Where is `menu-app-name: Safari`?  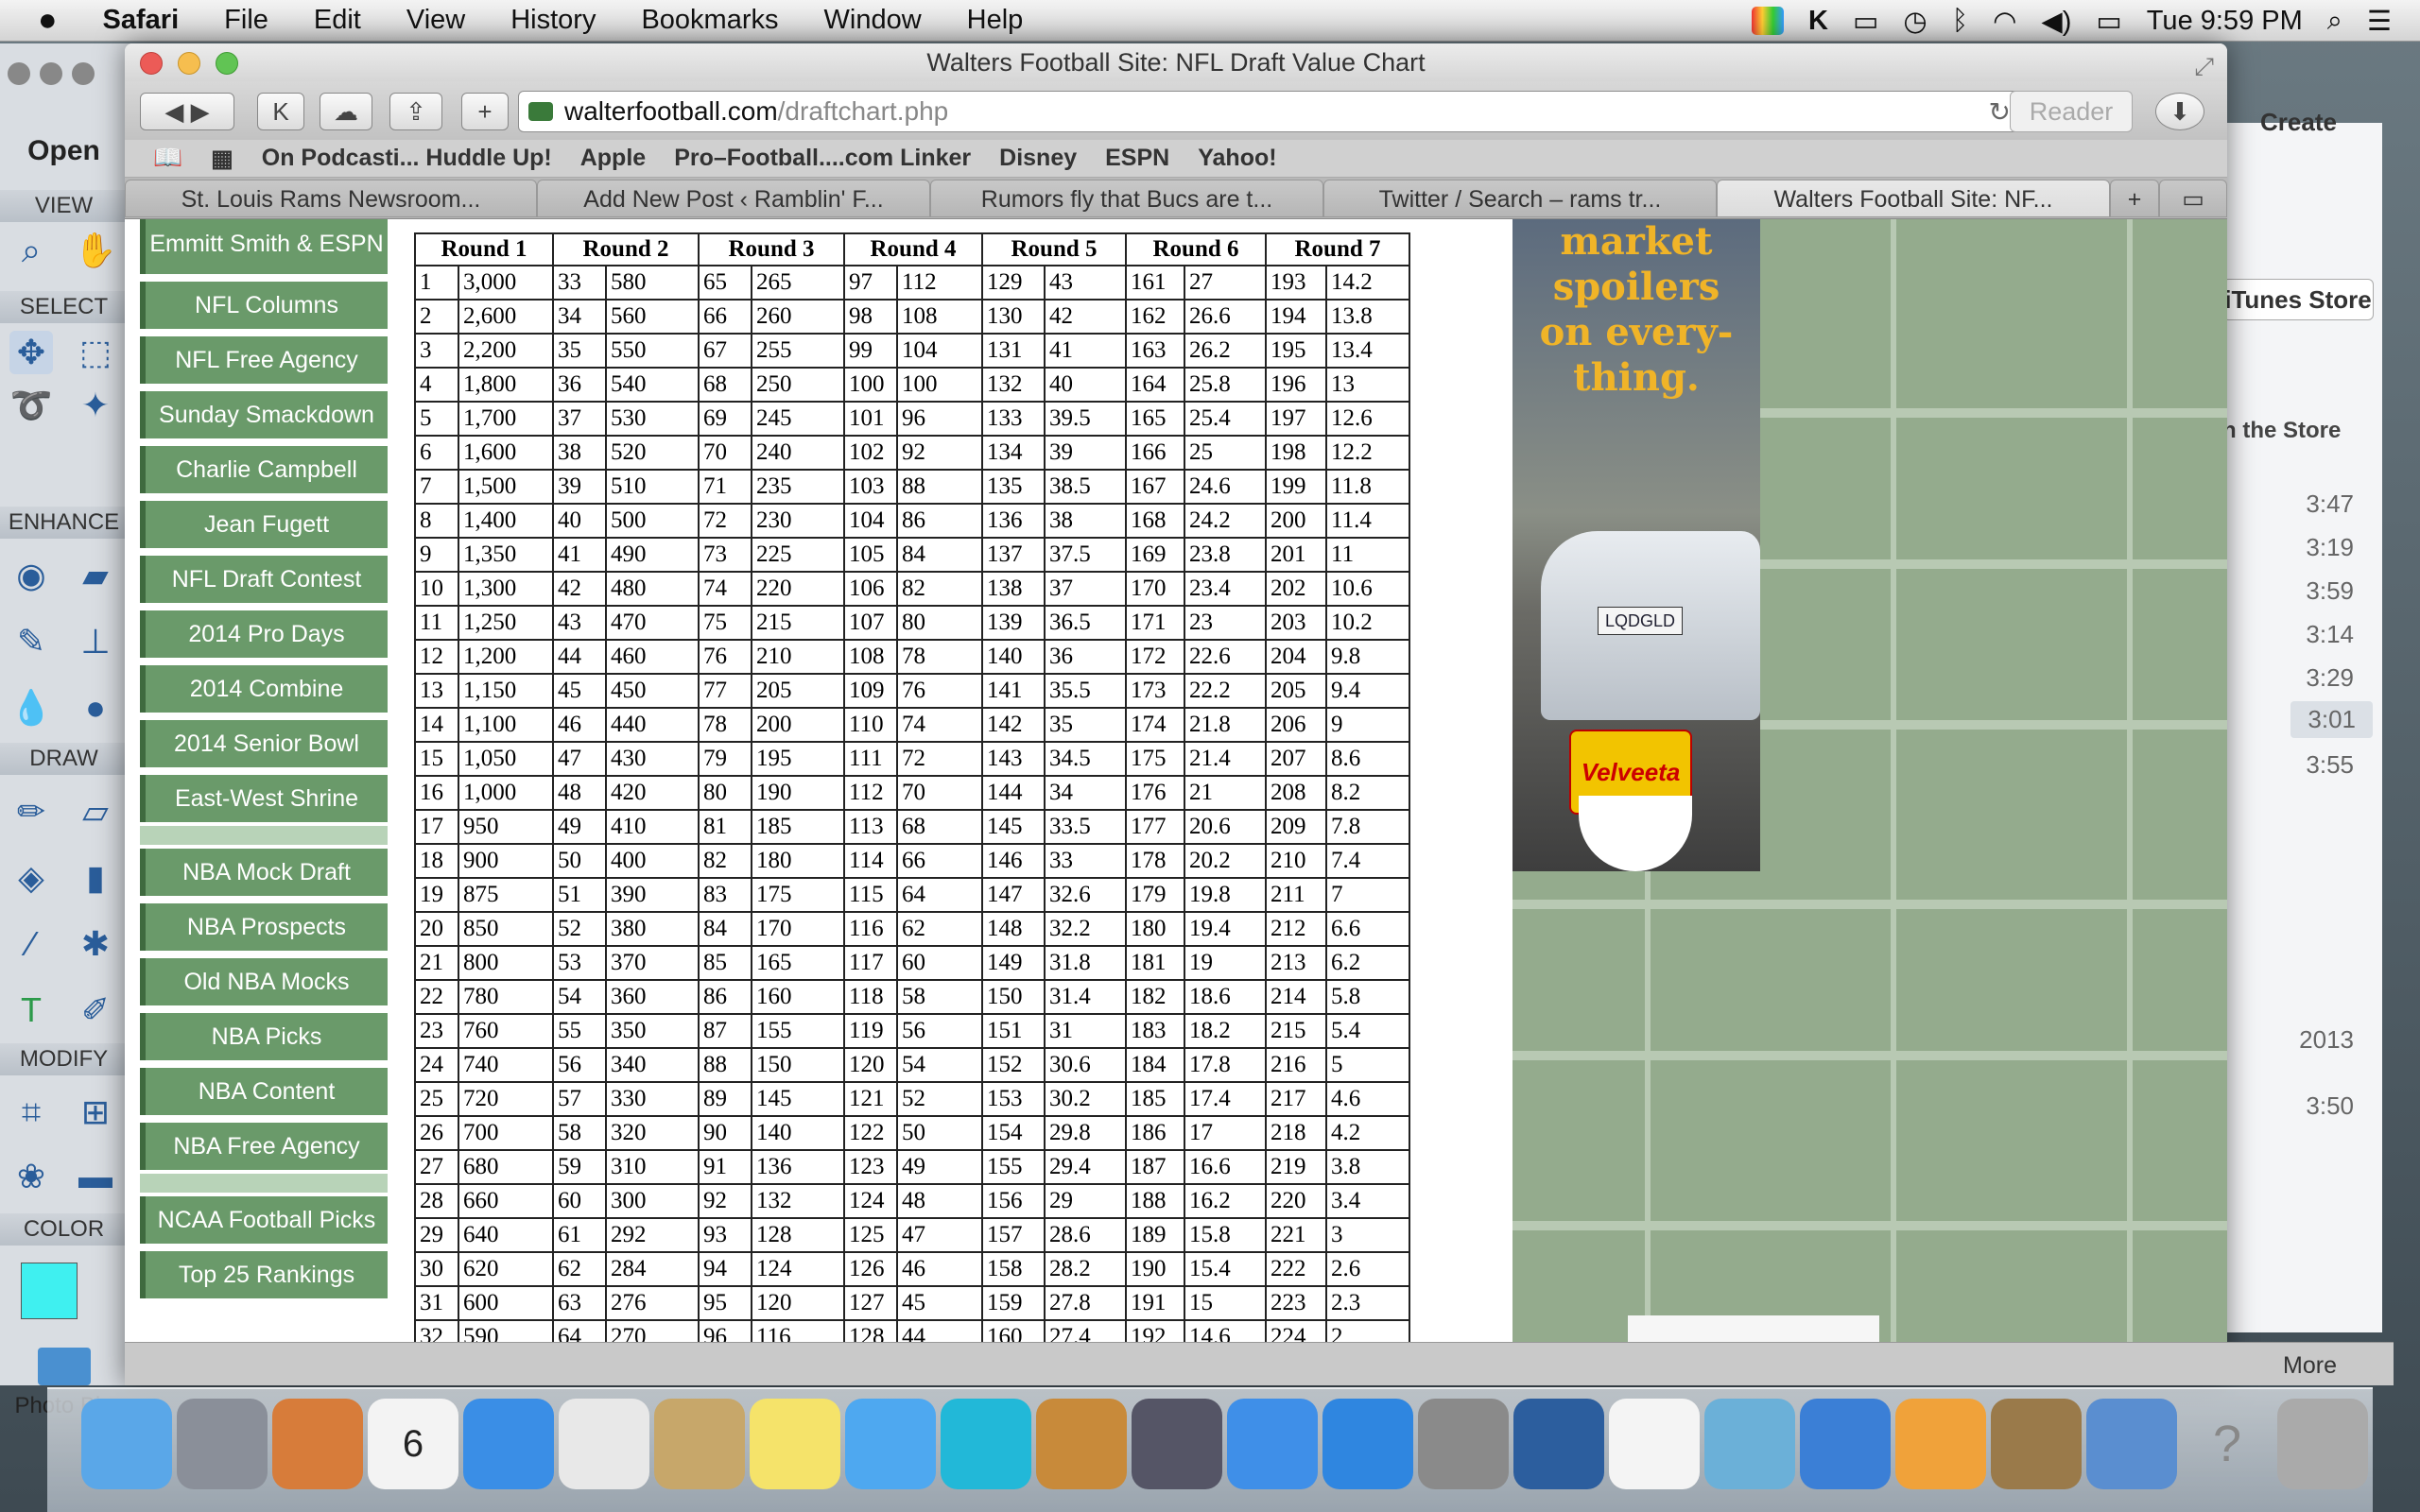
menu-app-name: Safari is located at coordinates (141, 20).